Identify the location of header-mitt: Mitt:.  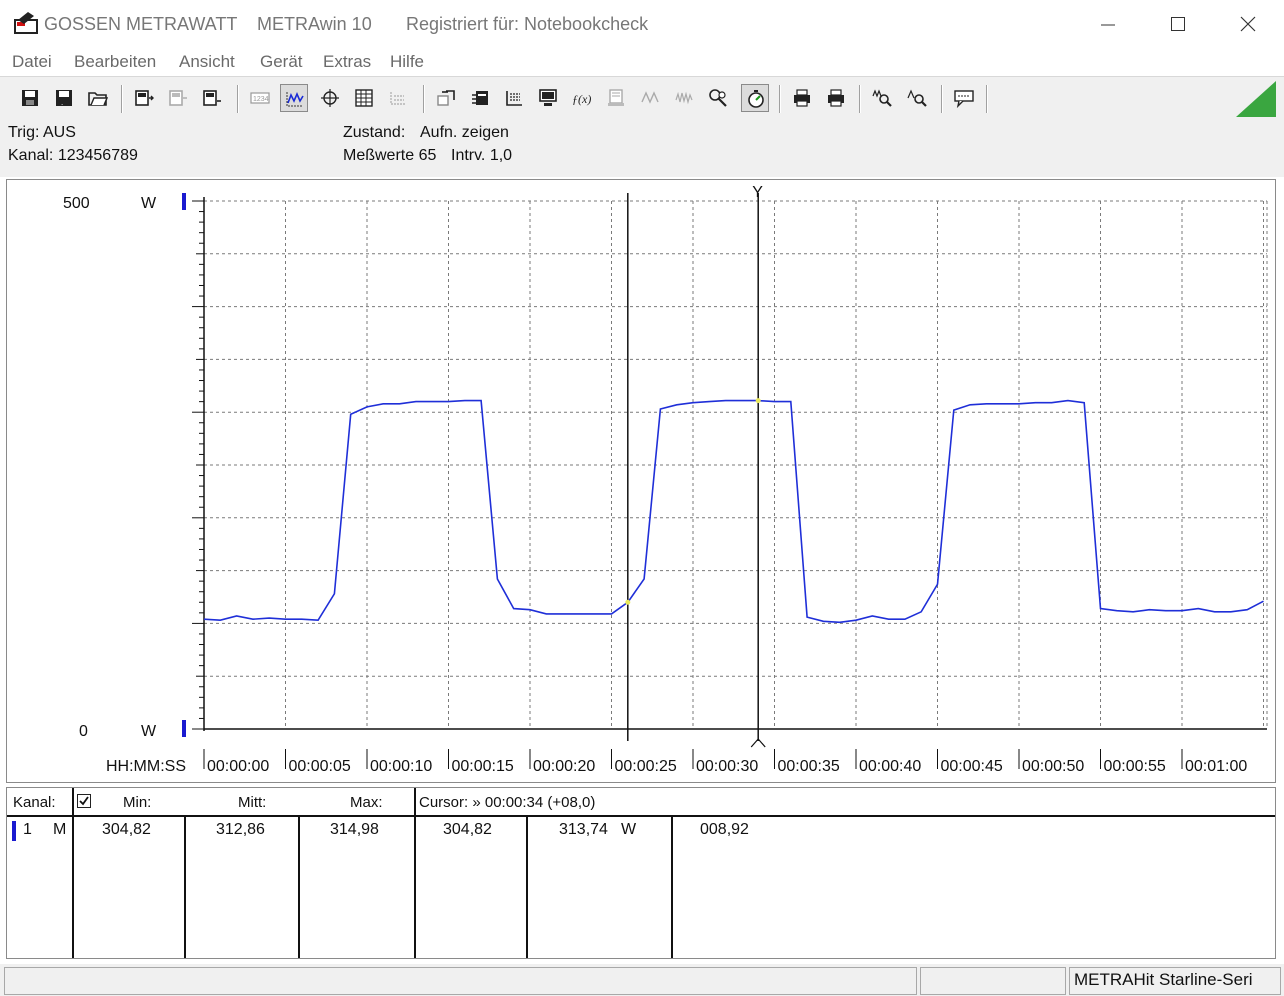
(252, 802).